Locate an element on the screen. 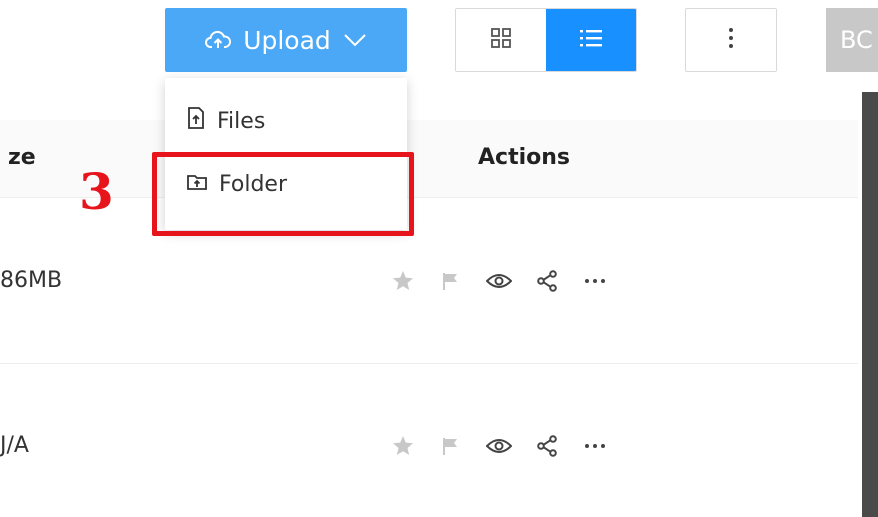  grid-view-icon is located at coordinates (501, 40).